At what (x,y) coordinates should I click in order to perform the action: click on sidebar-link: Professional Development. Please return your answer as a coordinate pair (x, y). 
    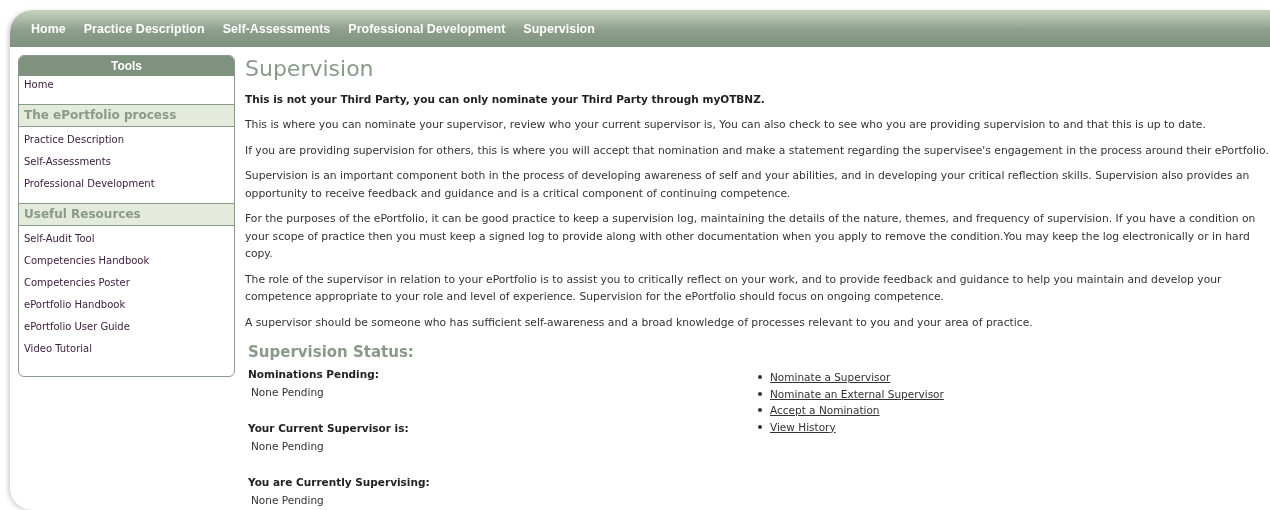
    Looking at the image, I should click on (126, 186).